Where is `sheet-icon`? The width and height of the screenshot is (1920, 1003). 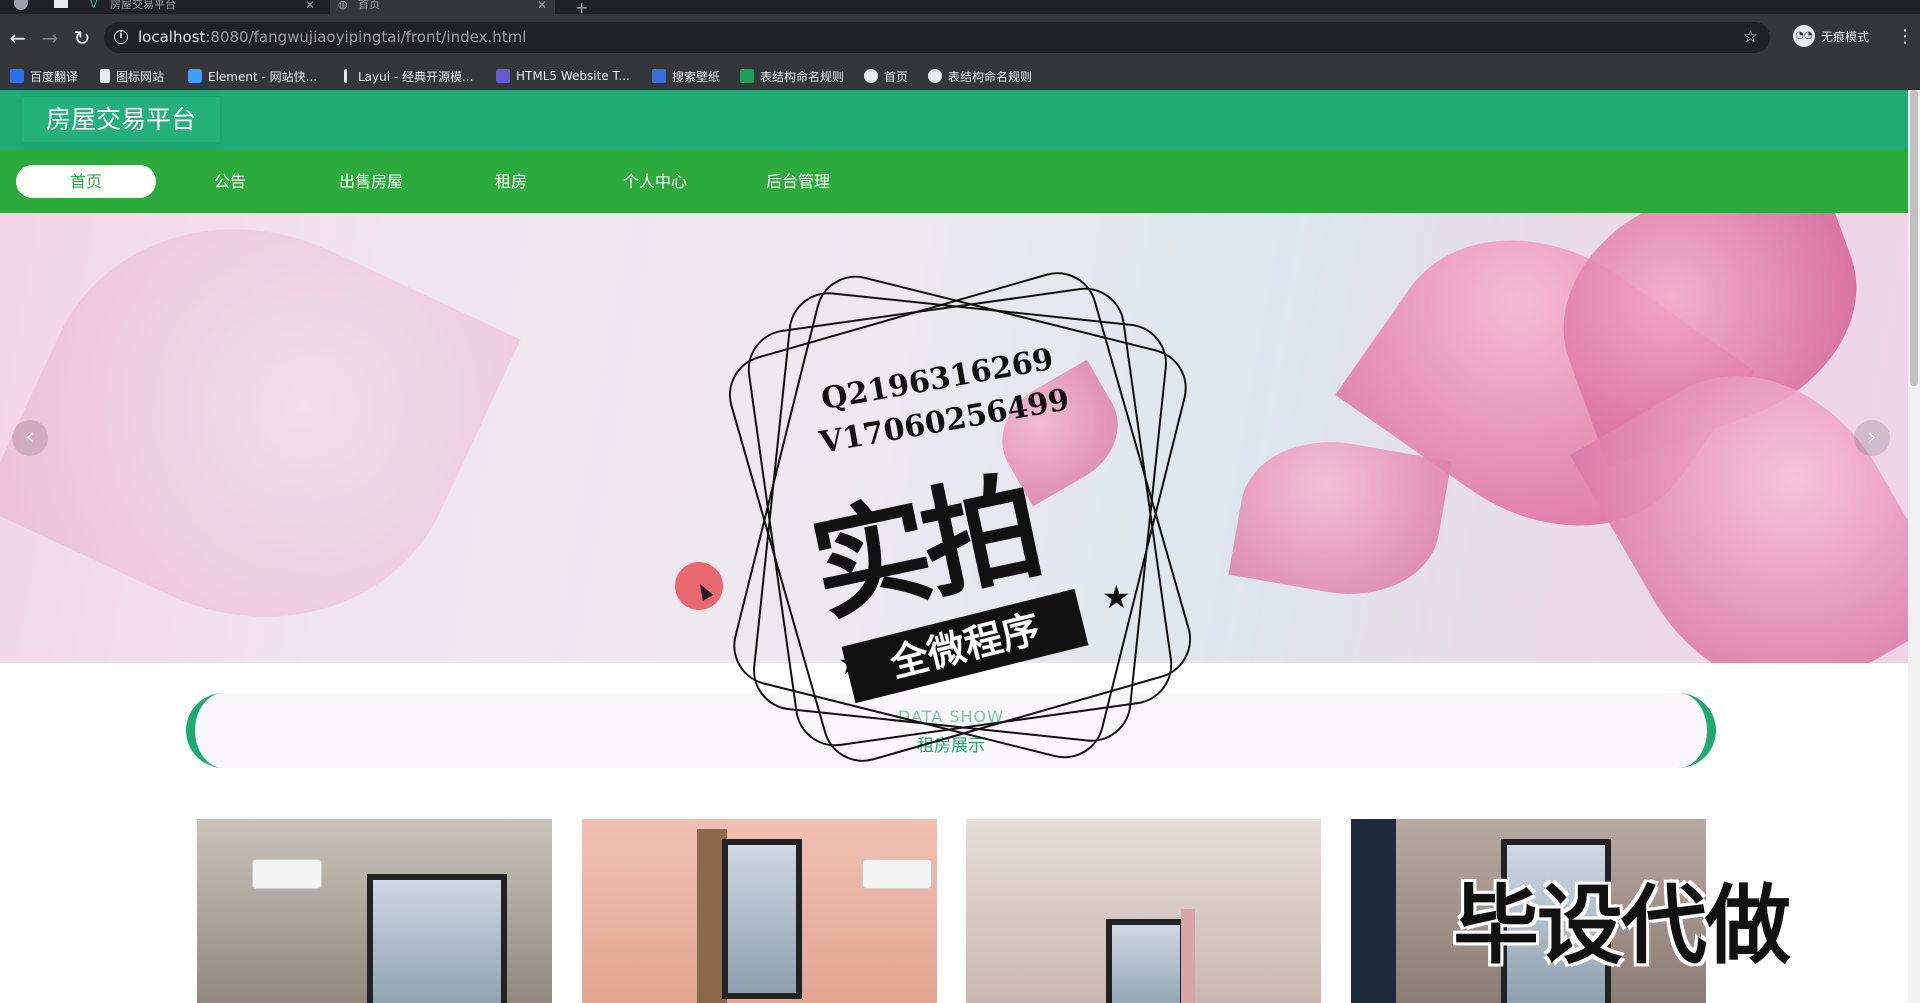 sheet-icon is located at coordinates (747, 76).